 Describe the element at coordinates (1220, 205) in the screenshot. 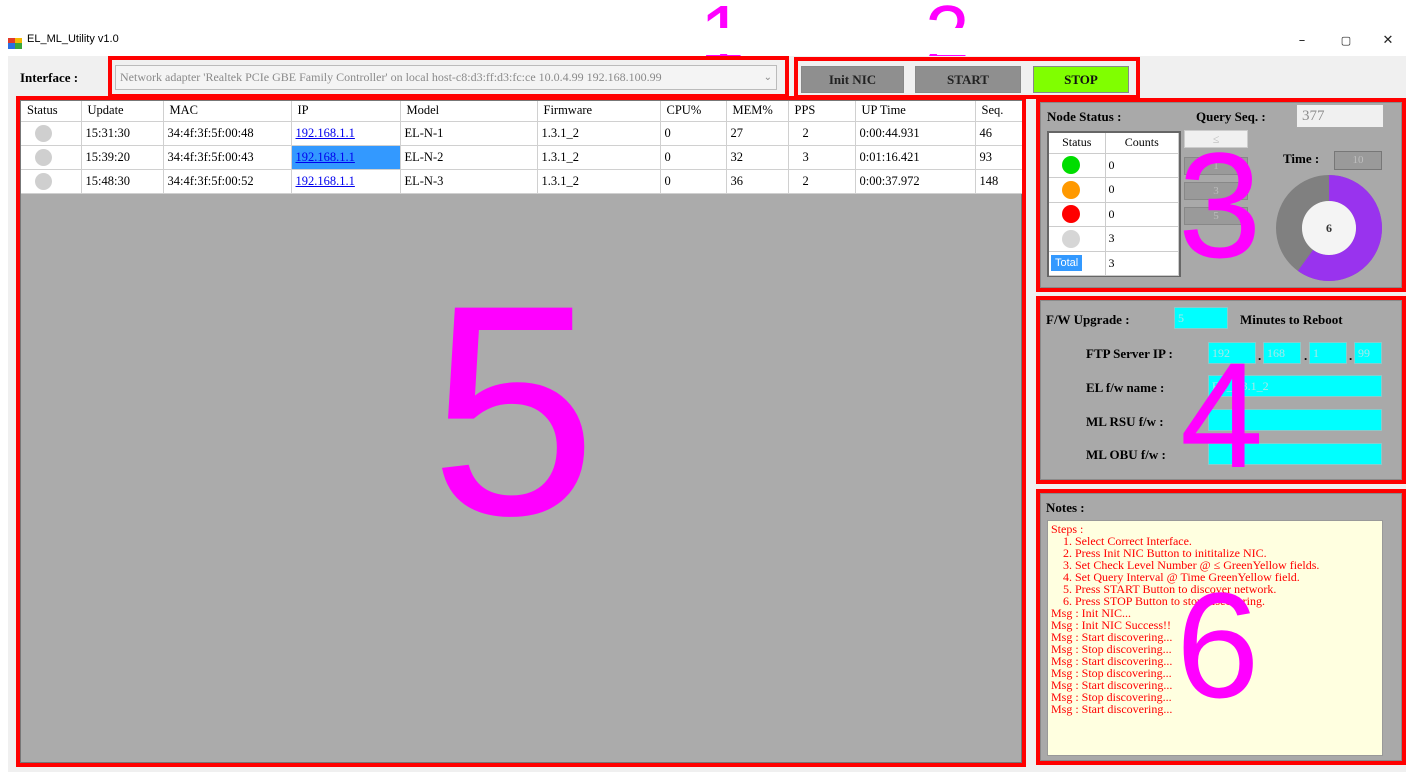

I see `annotation-number-3: 3` at that location.